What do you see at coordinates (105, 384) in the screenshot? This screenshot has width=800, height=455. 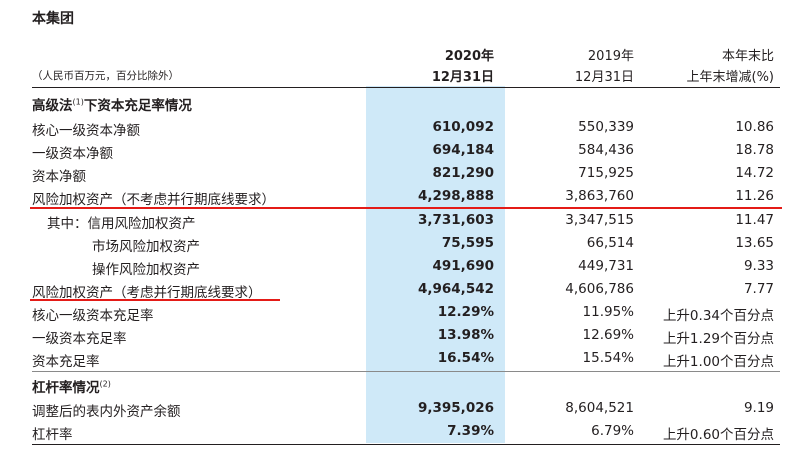 I see `footnote-2: (2)` at bounding box center [105, 384].